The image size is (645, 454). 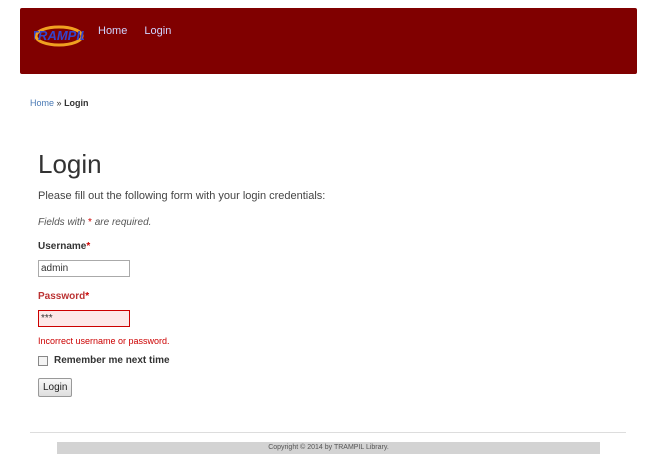 I want to click on remember-me-checkbox, so click(x=43, y=360).